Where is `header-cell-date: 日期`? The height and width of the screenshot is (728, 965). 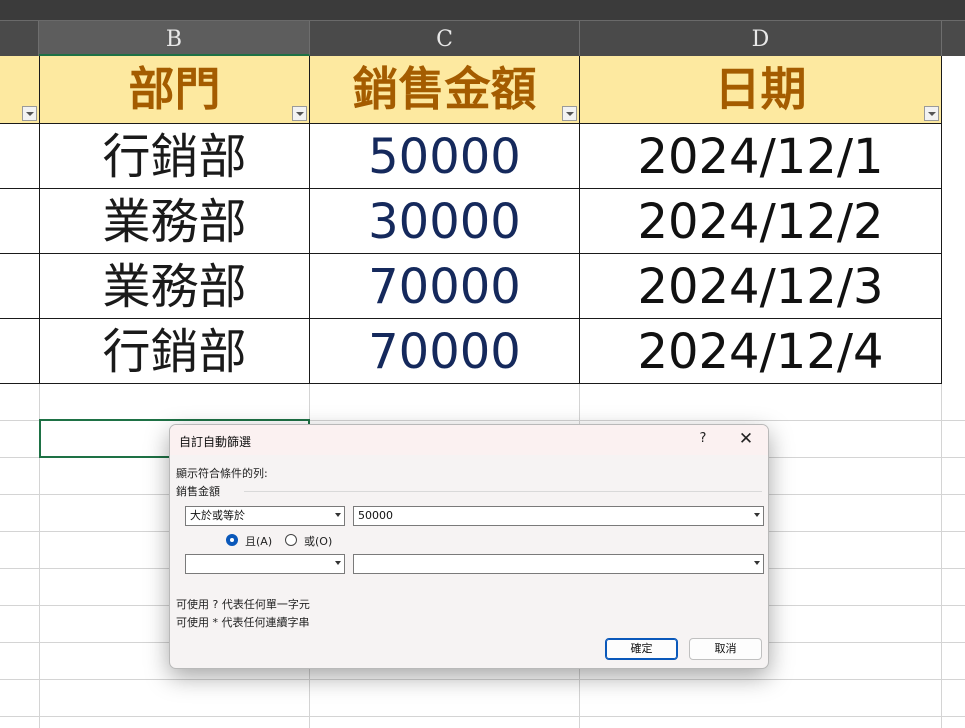 header-cell-date: 日期 is located at coordinates (761, 90).